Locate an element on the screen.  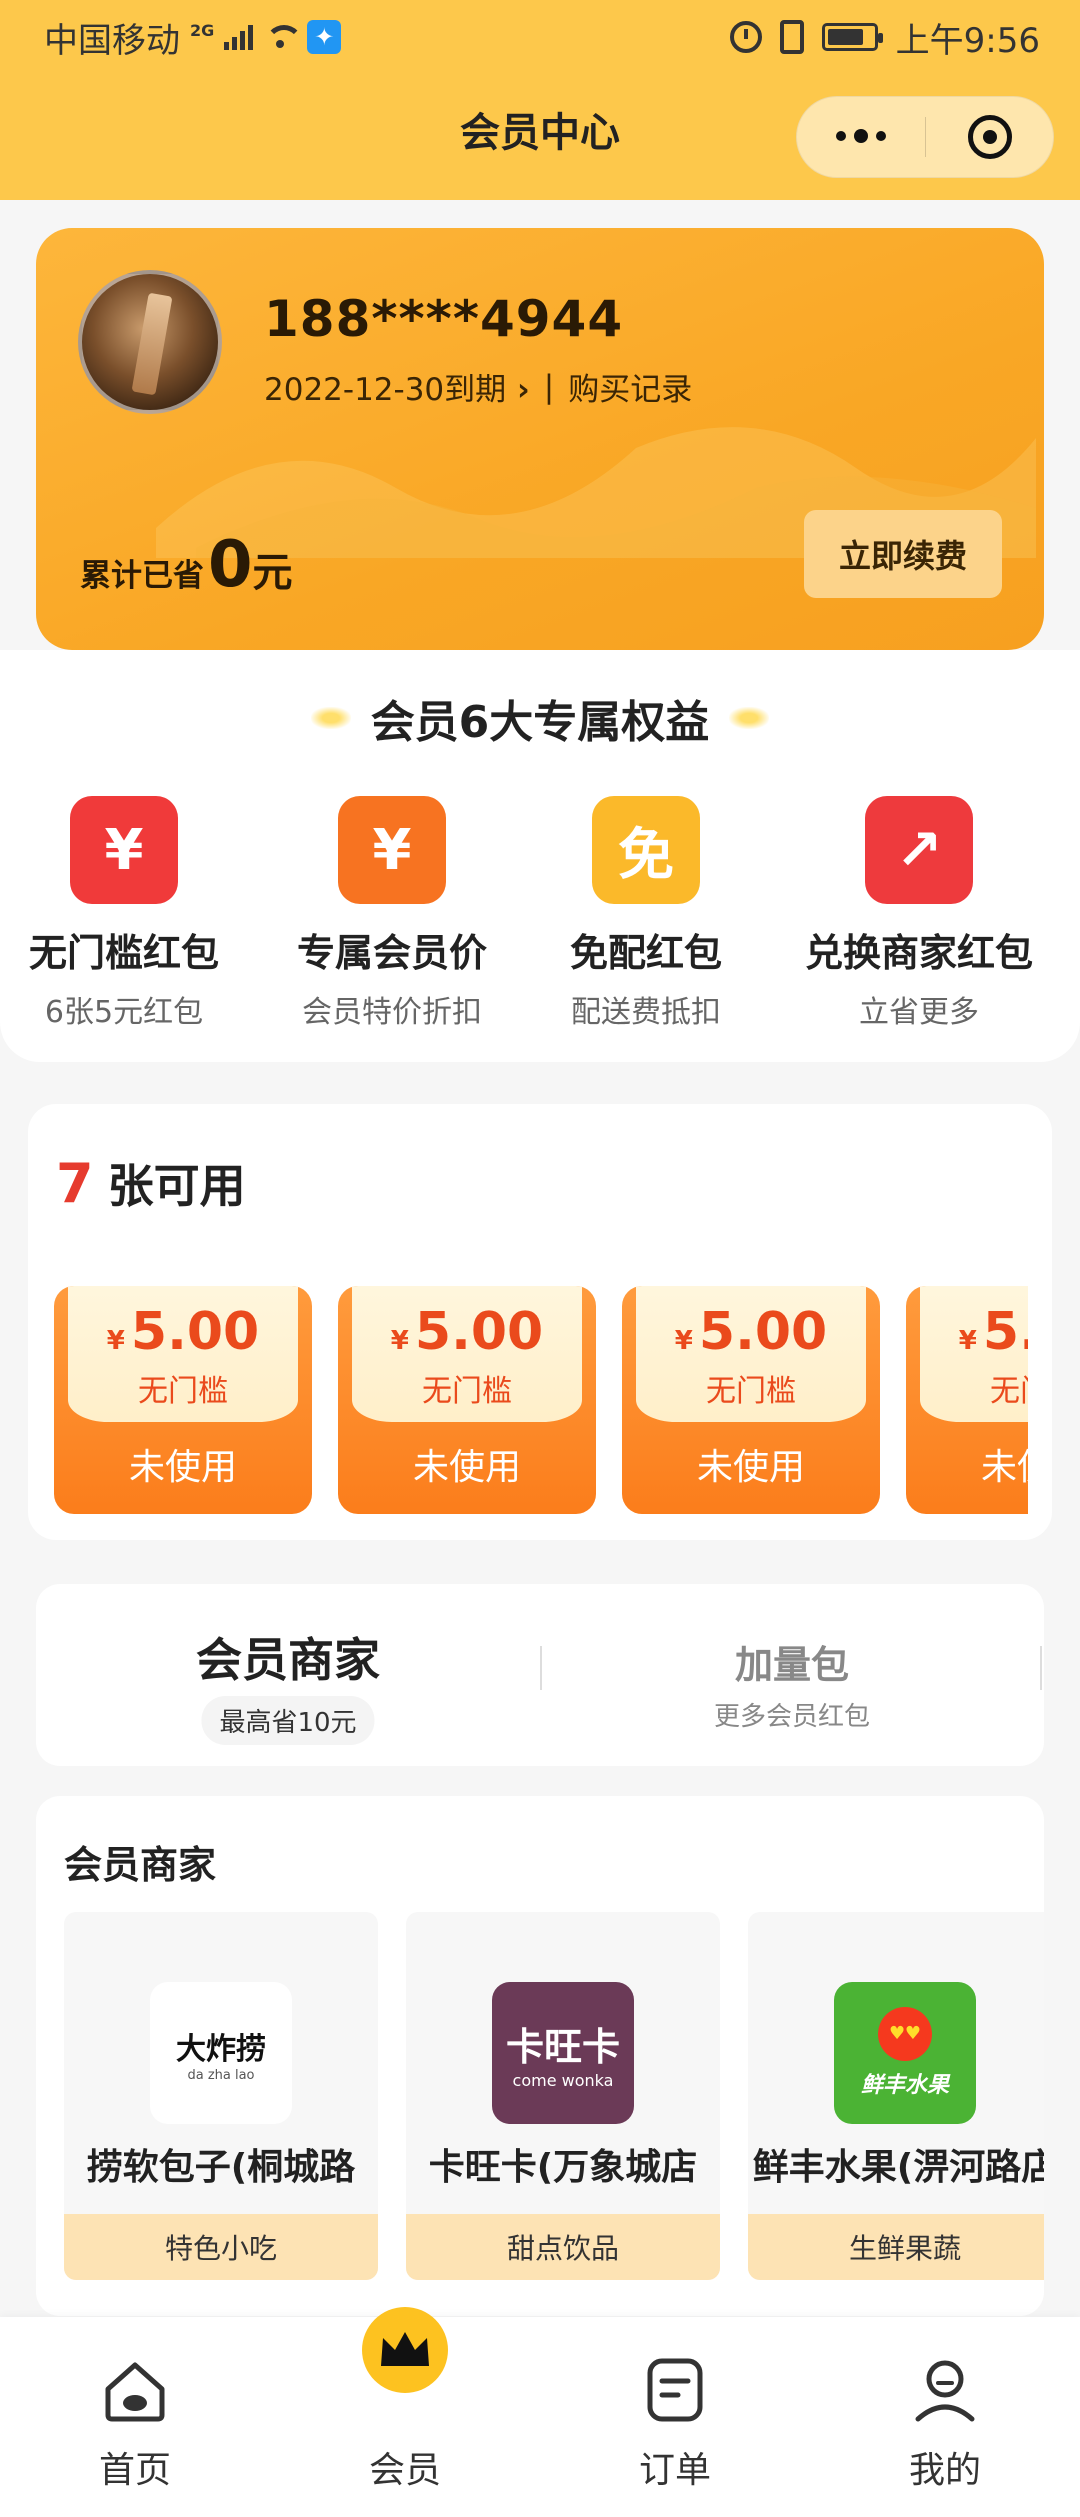
bulb-icon: ✦ is located at coordinates (324, 37).